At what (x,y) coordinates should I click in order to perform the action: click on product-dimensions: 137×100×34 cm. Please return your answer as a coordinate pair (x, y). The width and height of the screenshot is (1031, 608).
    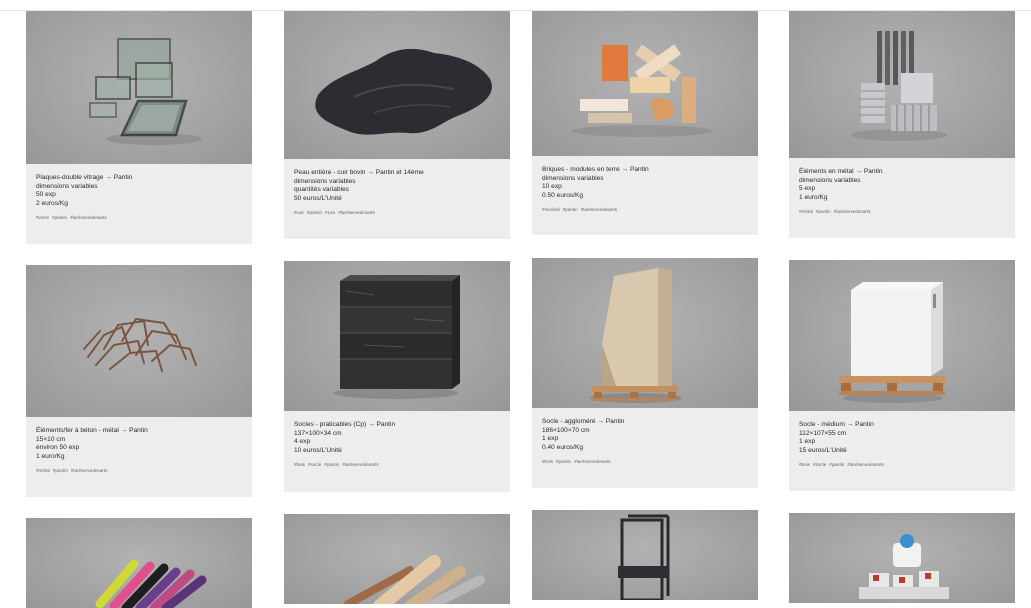
    Looking at the image, I should click on (318, 433).